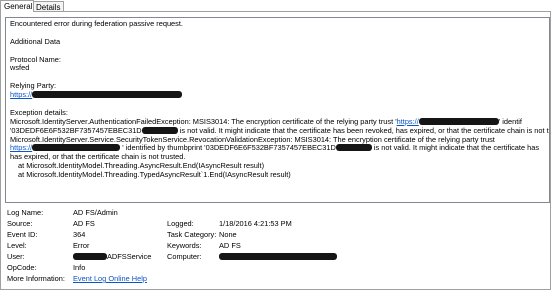 This screenshot has height=290, width=552. I want to click on logged-value: 1/18/2016 4:21:53 PM, so click(255, 223).